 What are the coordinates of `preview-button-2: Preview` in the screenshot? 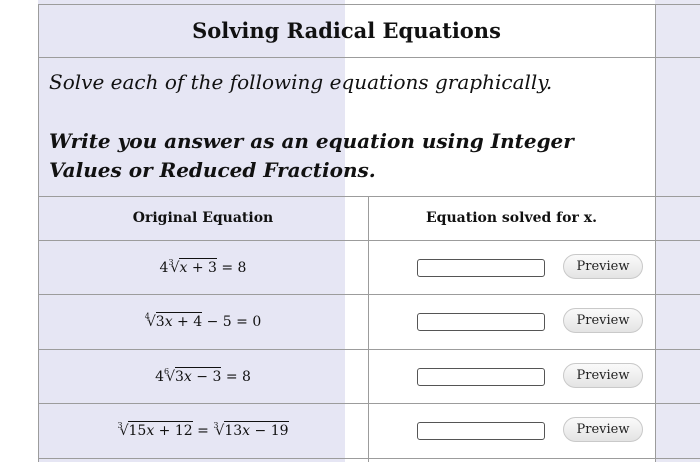 It's located at (603, 320).